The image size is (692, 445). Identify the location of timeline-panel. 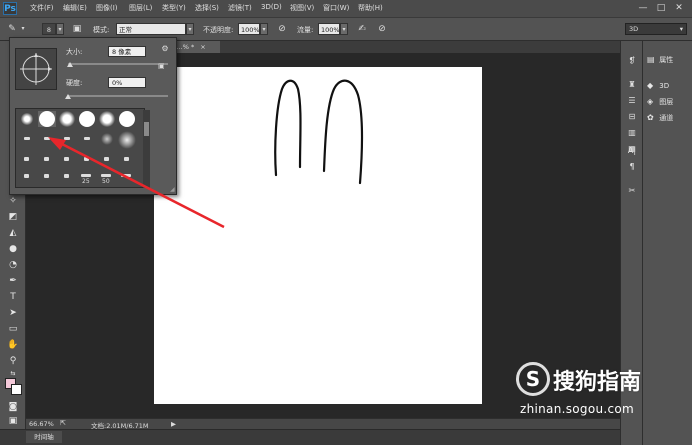
(310, 437).